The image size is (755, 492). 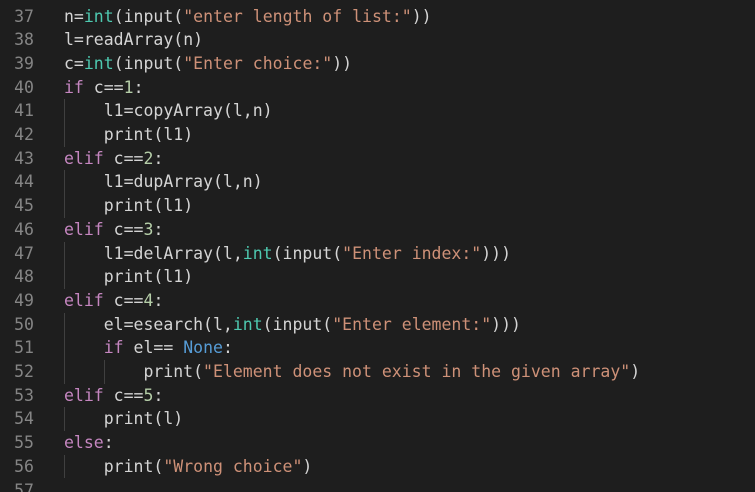 I want to click on code-token: 2, so click(x=148, y=158).